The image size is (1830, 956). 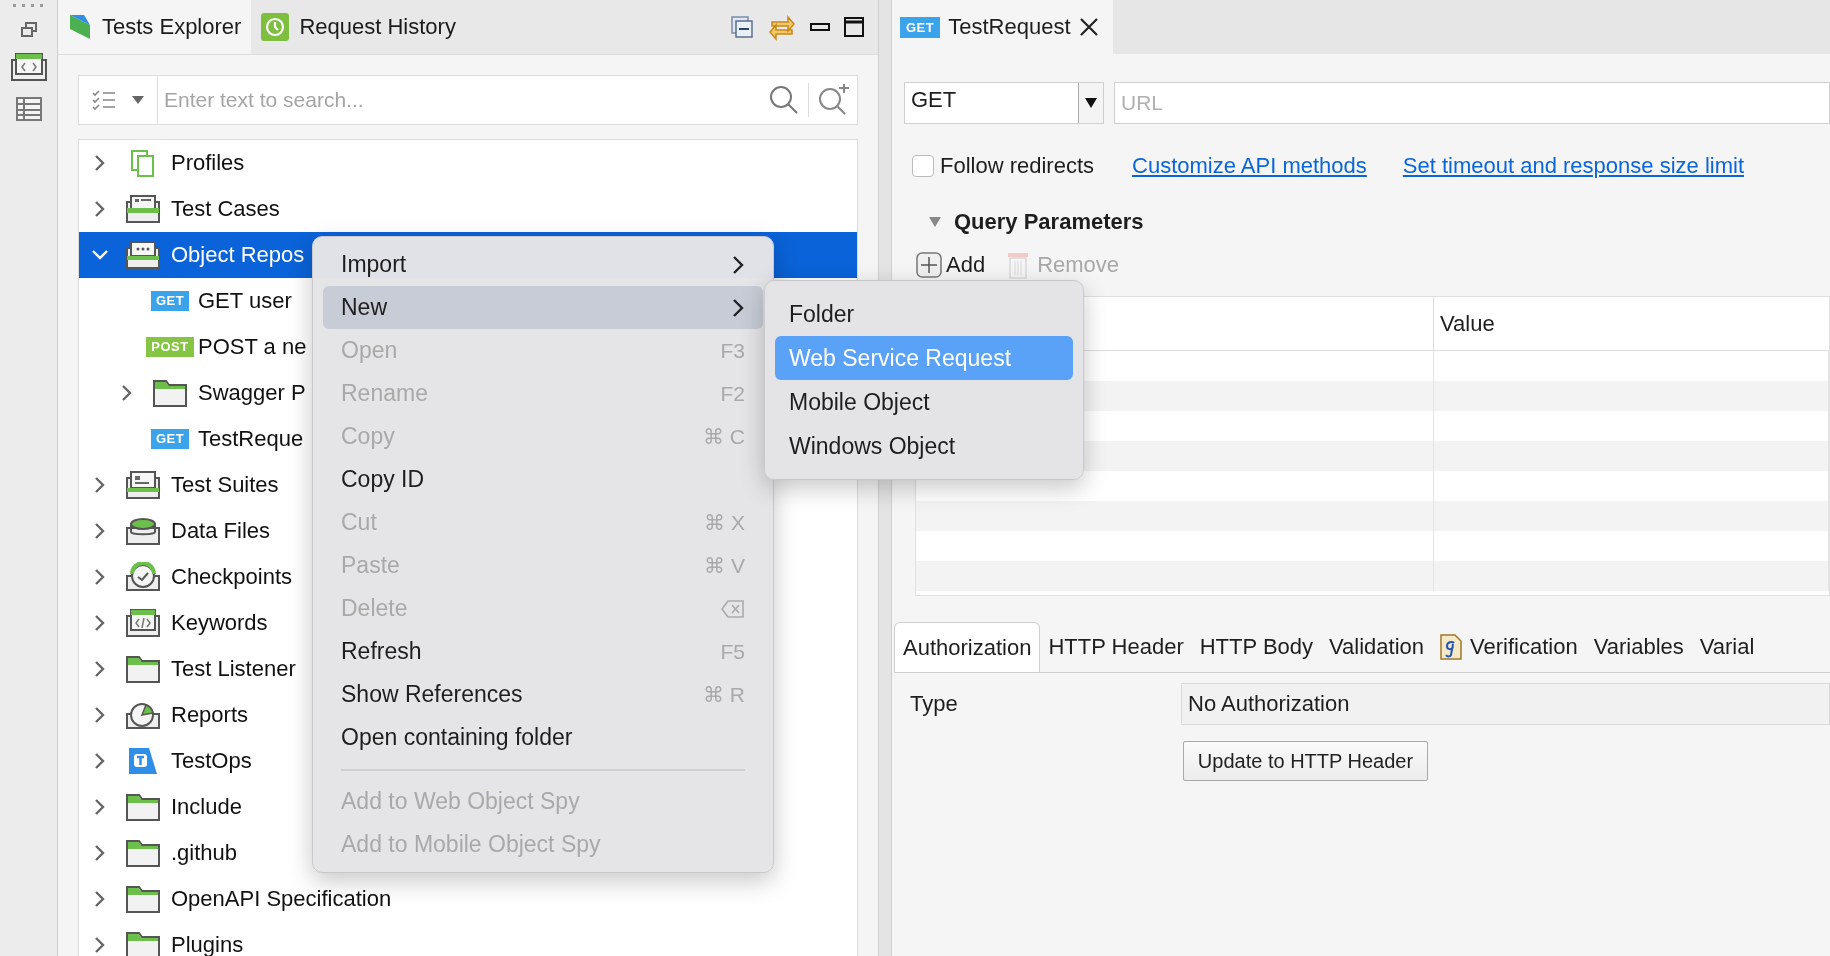 What do you see at coordinates (1631, 324) in the screenshot?
I see `column-header: Value` at bounding box center [1631, 324].